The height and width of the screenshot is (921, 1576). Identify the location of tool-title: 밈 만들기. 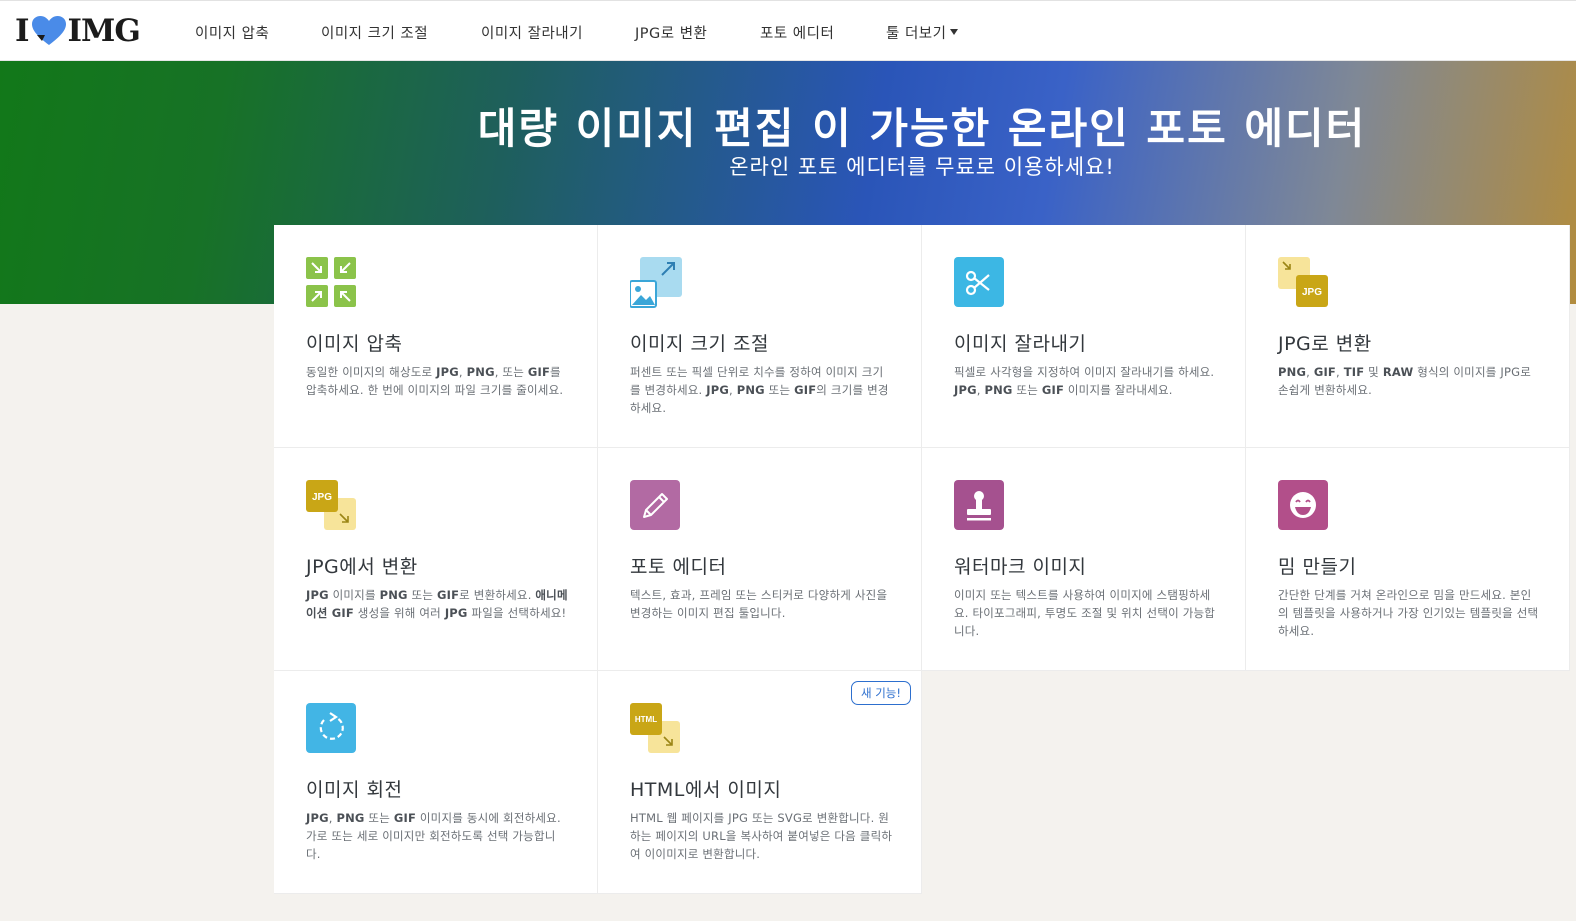
(1317, 567).